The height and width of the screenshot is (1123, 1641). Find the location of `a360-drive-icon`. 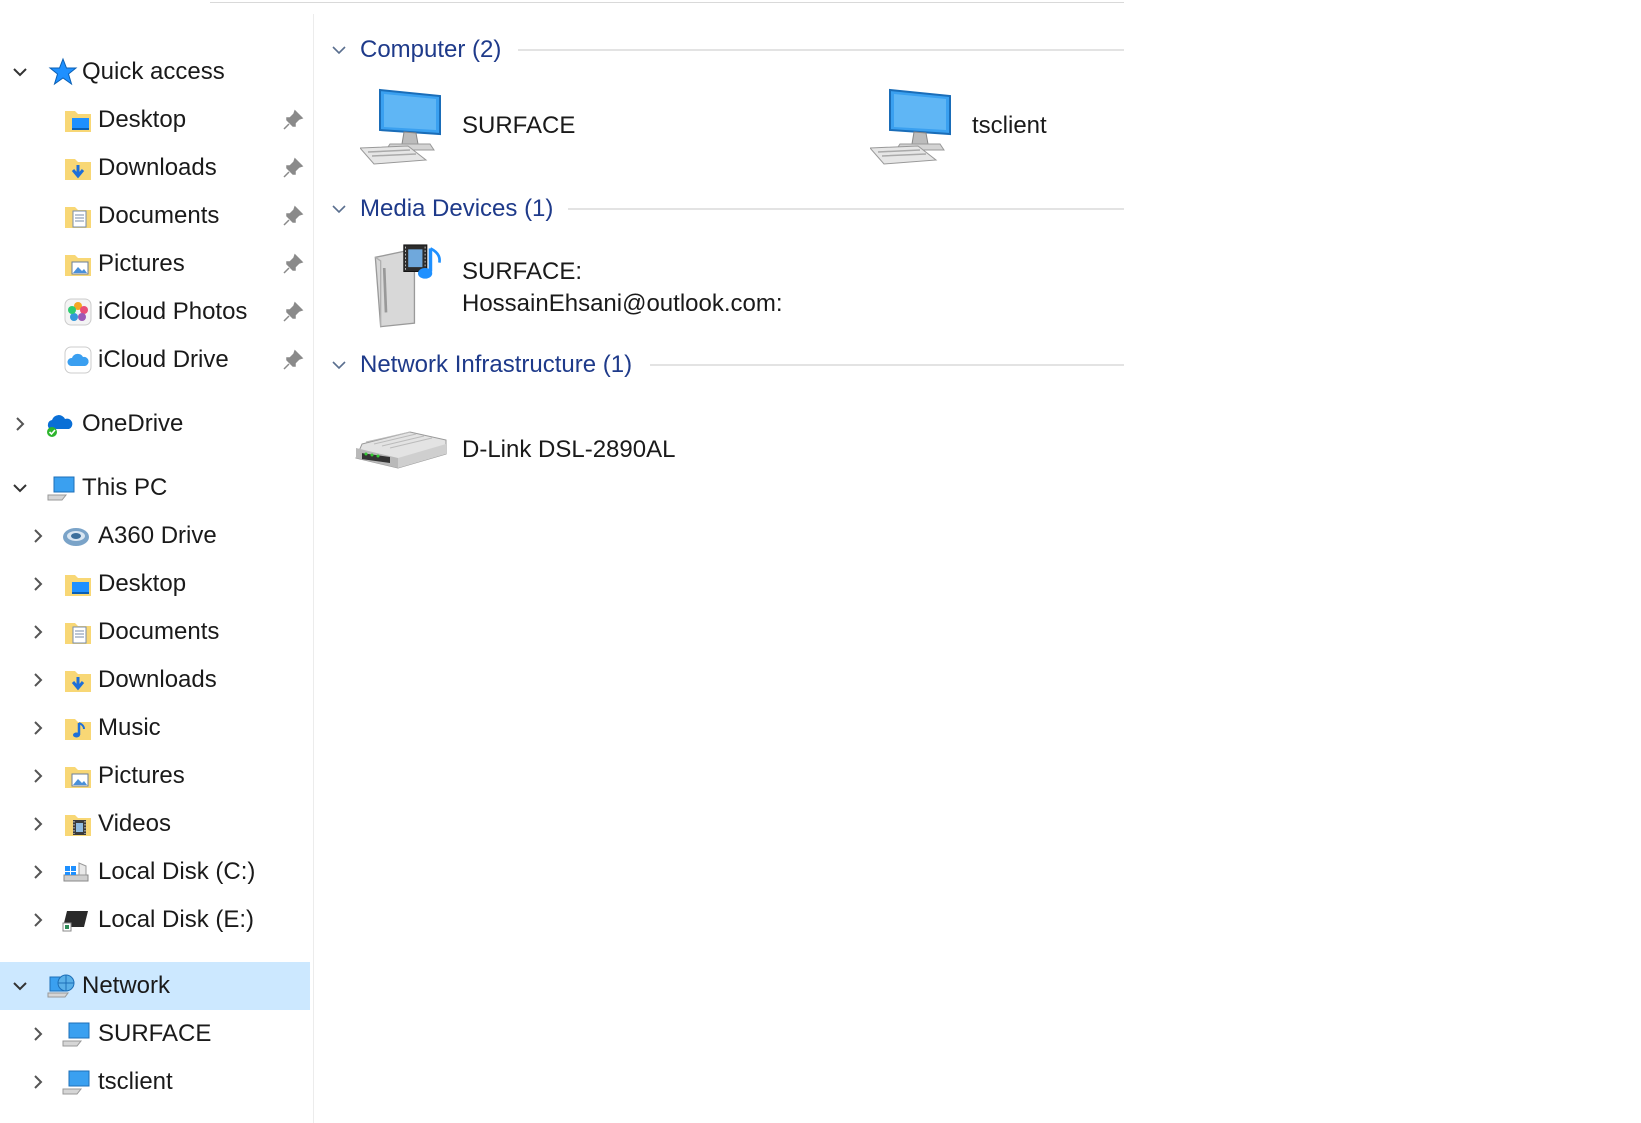

a360-drive-icon is located at coordinates (76, 536).